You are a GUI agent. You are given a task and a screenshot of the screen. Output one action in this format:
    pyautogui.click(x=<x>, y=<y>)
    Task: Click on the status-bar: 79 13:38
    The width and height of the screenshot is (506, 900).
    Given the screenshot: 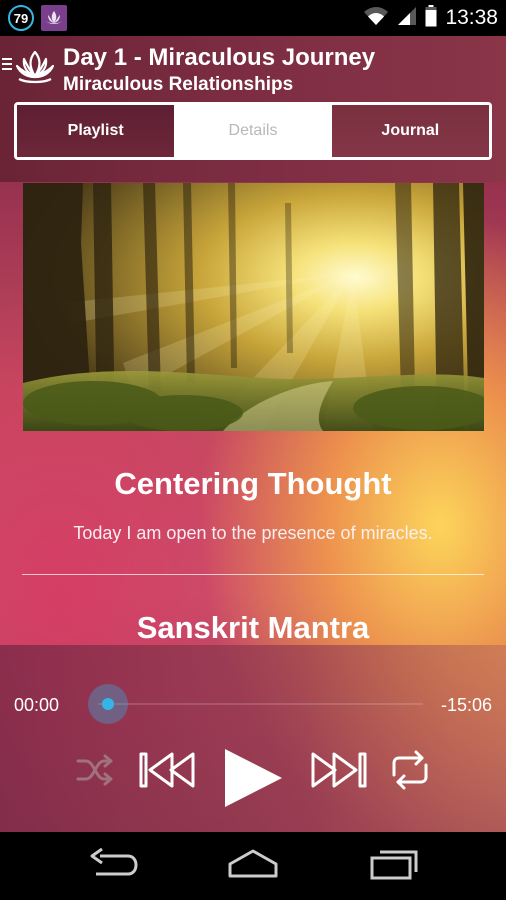 What is the action you would take?
    pyautogui.click(x=253, y=18)
    